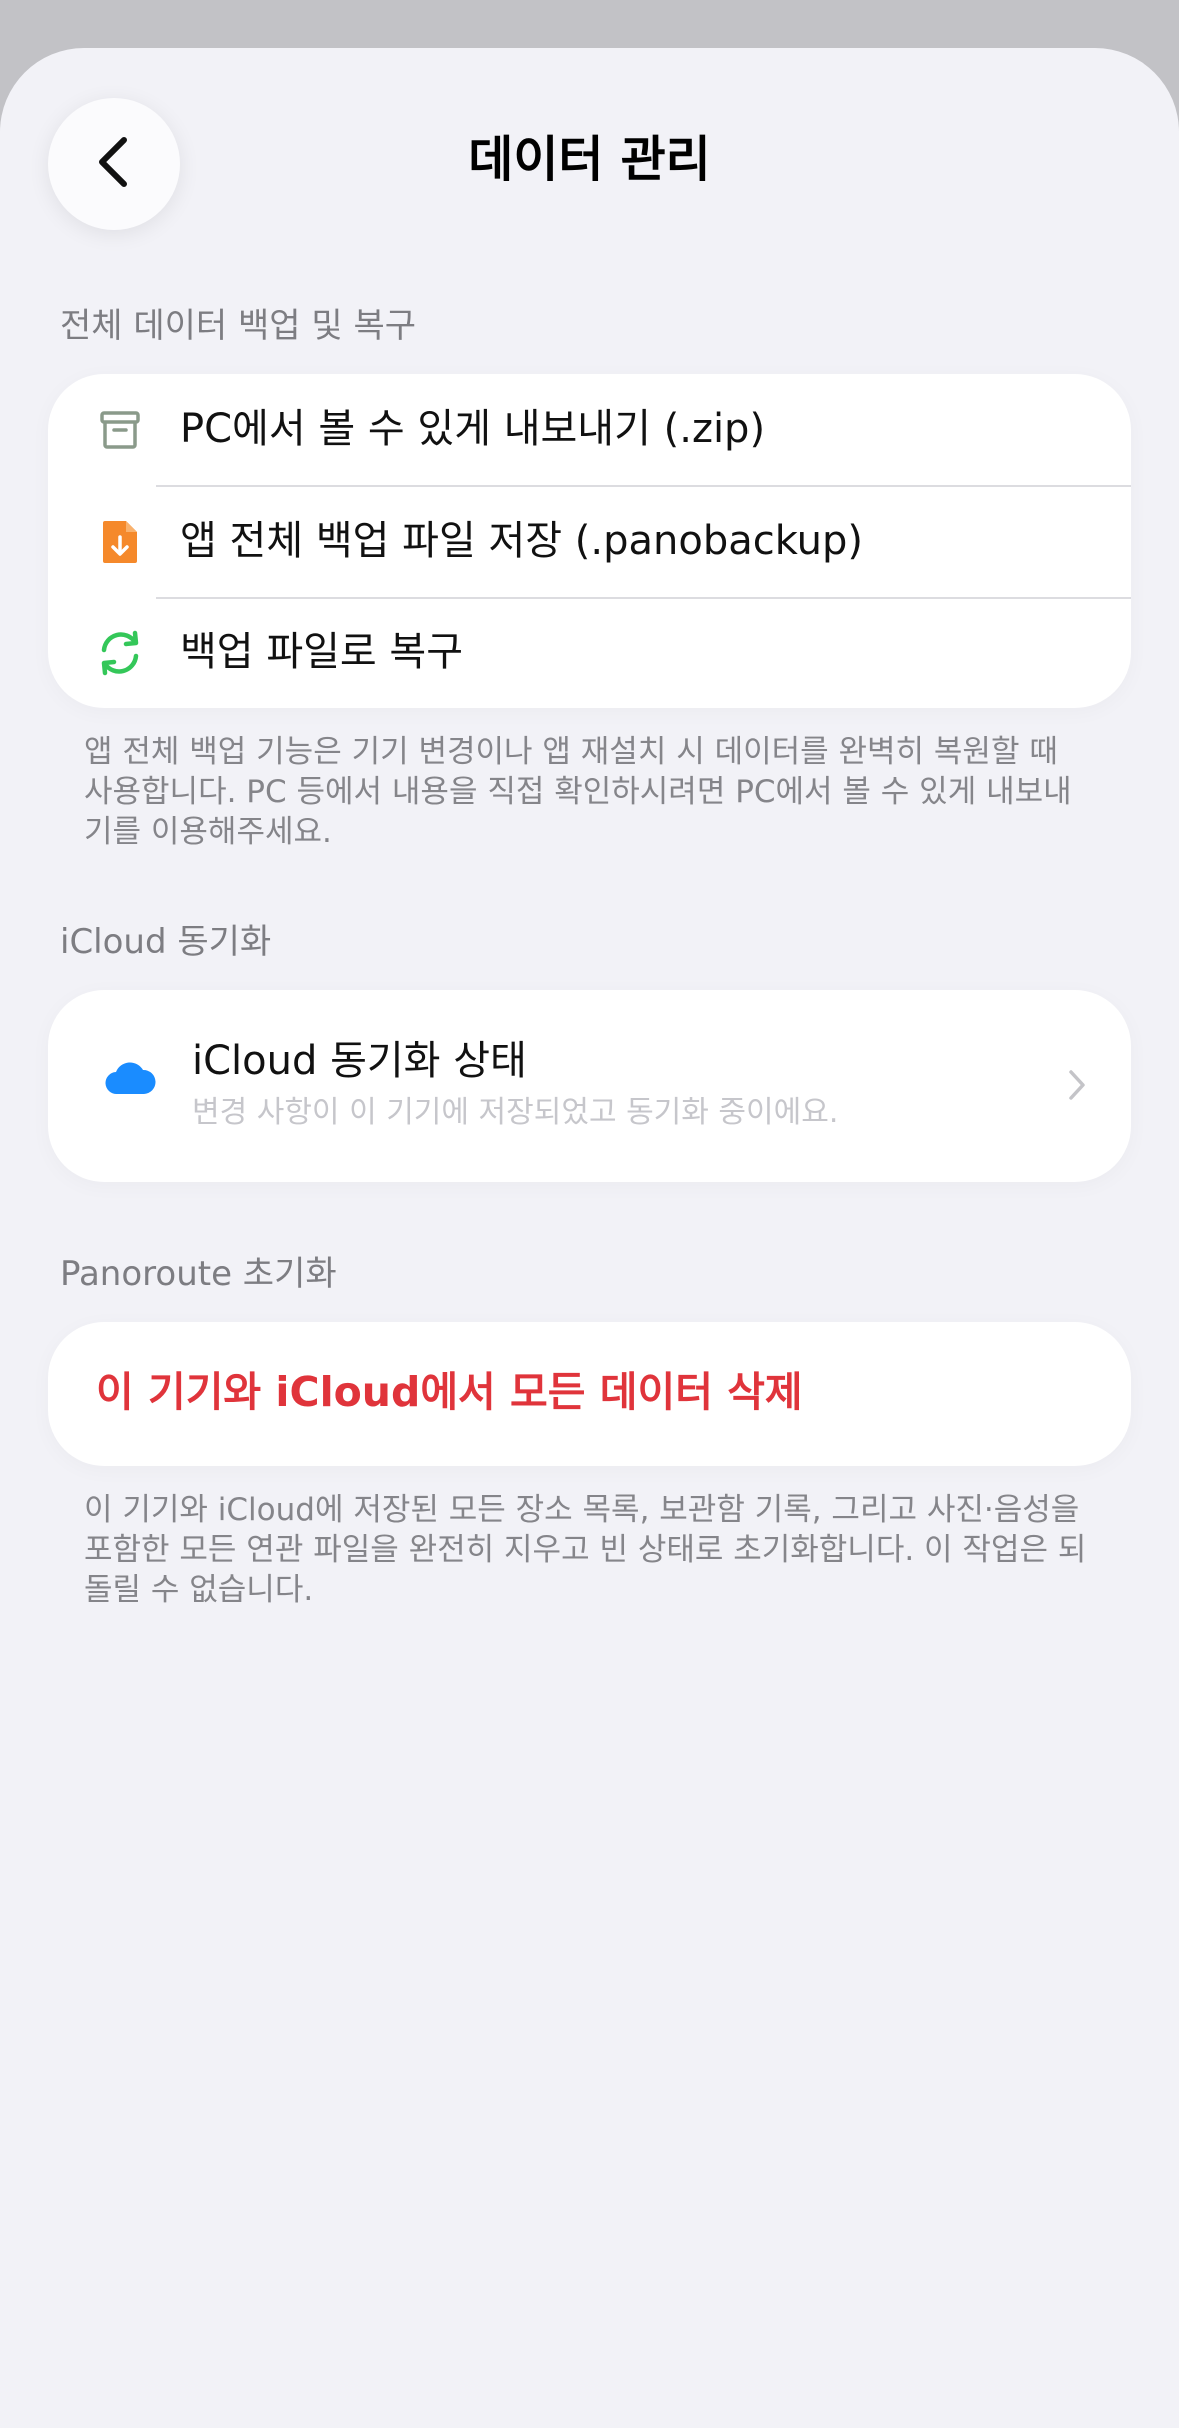 The image size is (1179, 2428). I want to click on export-zip-label: PC에서 볼 수 있게 내보내기 (.zip), so click(473, 429).